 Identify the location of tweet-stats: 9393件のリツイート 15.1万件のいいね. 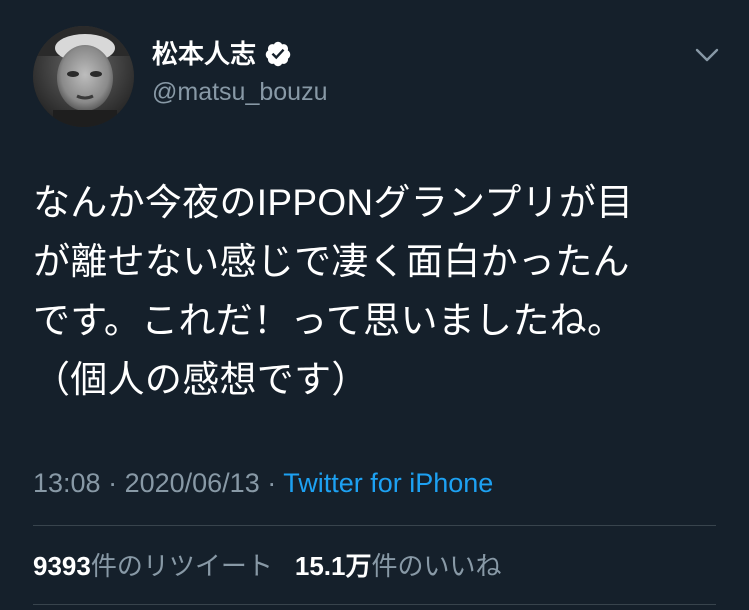
(267, 566).